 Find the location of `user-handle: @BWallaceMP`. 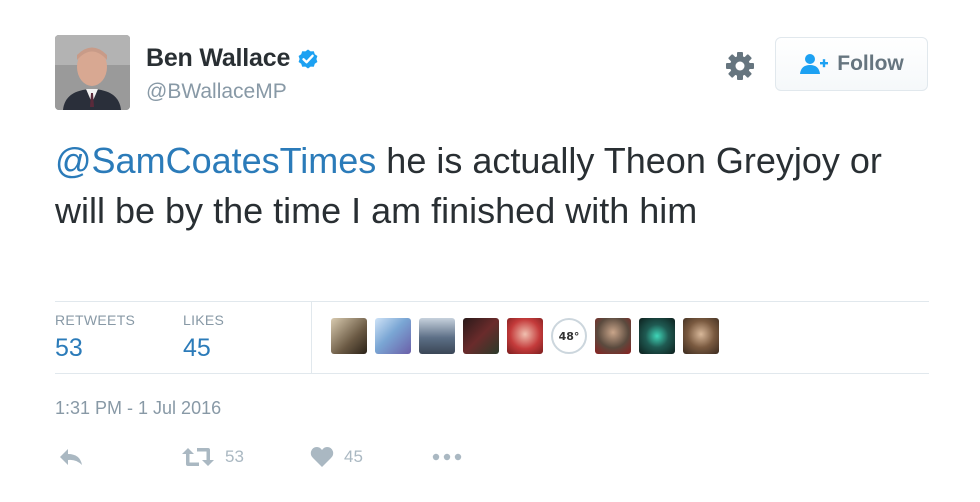

user-handle: @BWallaceMP is located at coordinates (216, 92).